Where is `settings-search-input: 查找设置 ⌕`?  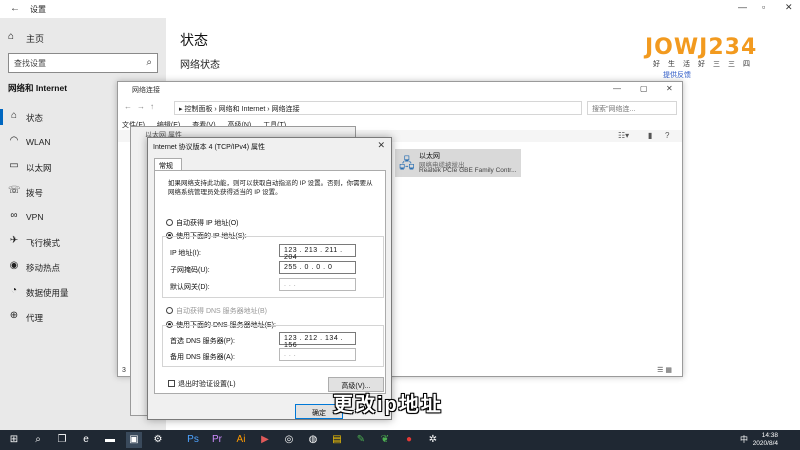 settings-search-input: 查找设置 ⌕ is located at coordinates (83, 63).